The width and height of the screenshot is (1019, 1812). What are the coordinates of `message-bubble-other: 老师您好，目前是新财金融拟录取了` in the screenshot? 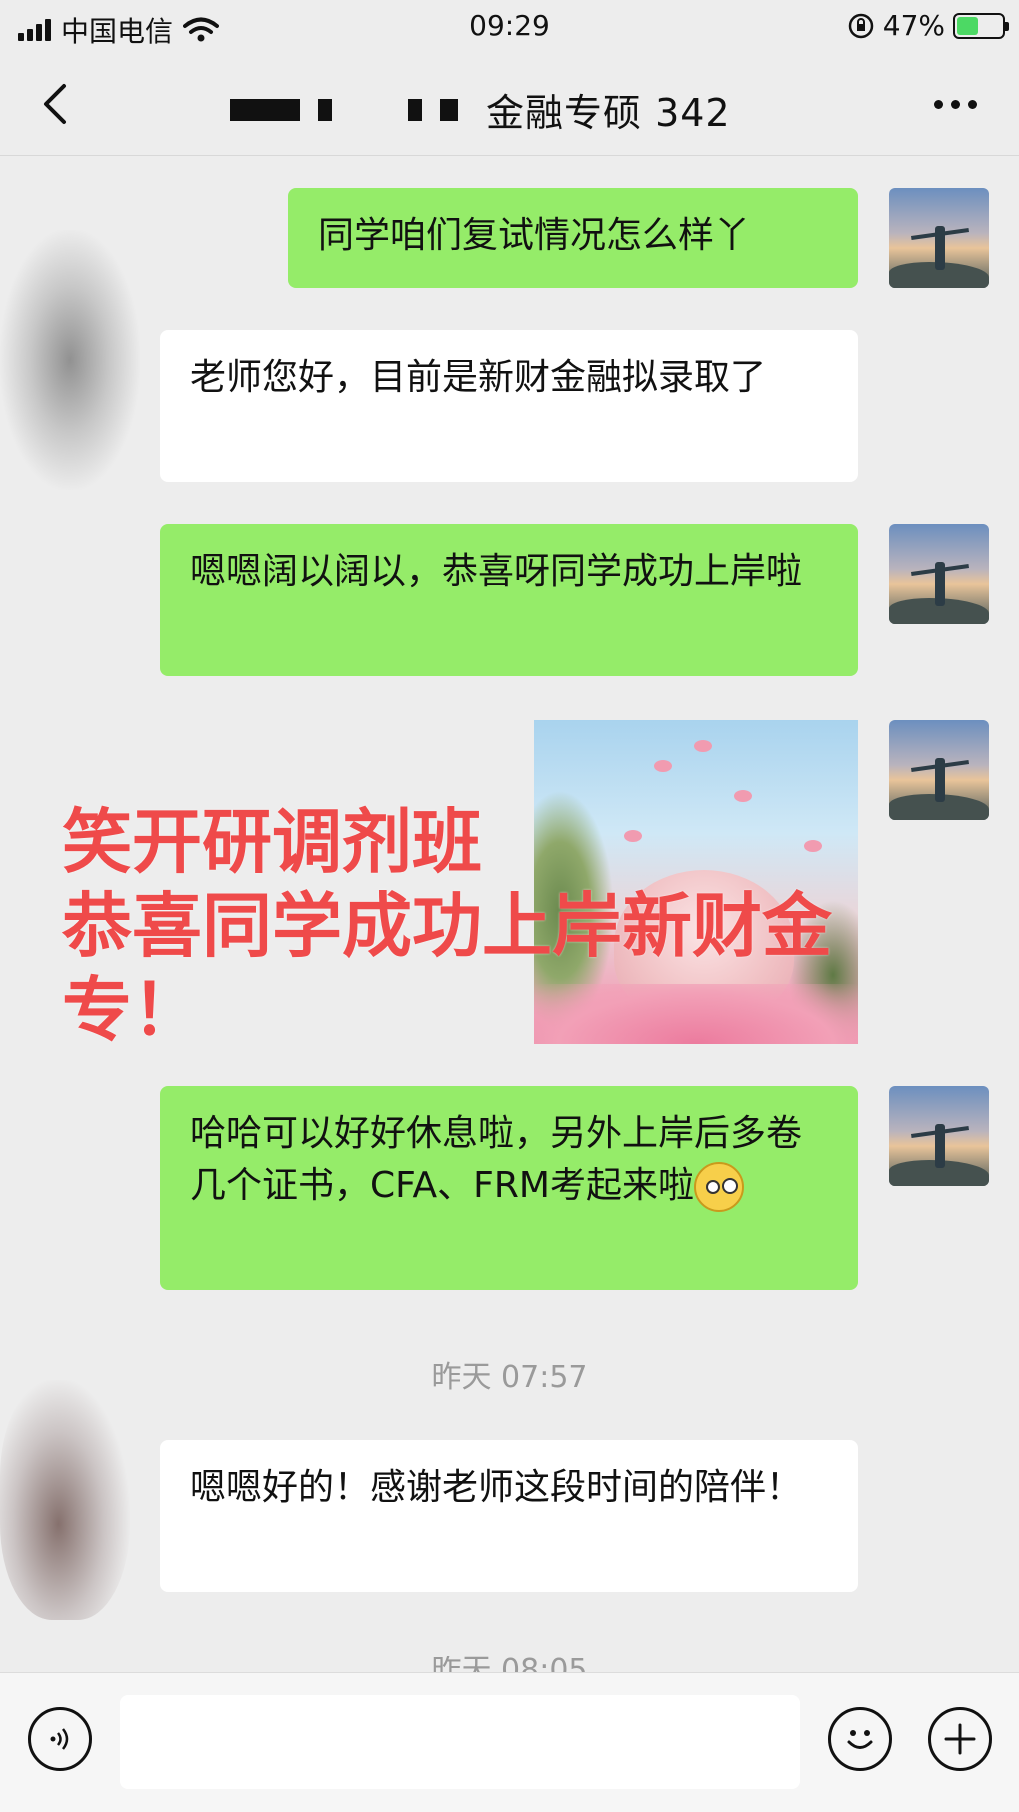 It's located at (509, 406).